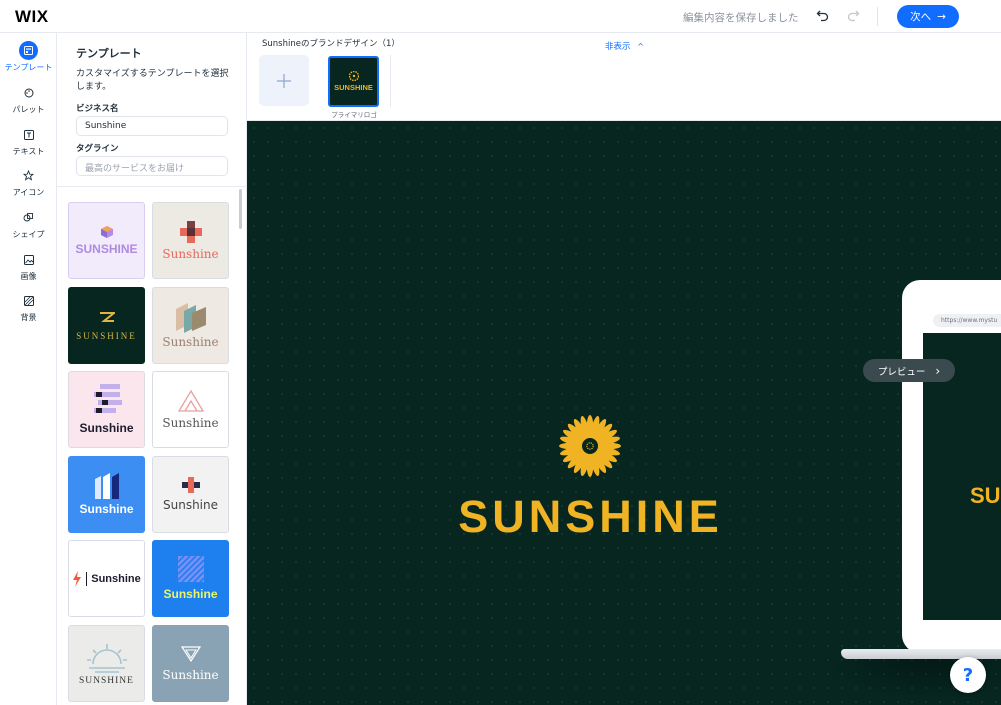 This screenshot has height=705, width=1001. Describe the element at coordinates (938, 370) in the screenshot. I see `chevron-right-icon: ›` at that location.